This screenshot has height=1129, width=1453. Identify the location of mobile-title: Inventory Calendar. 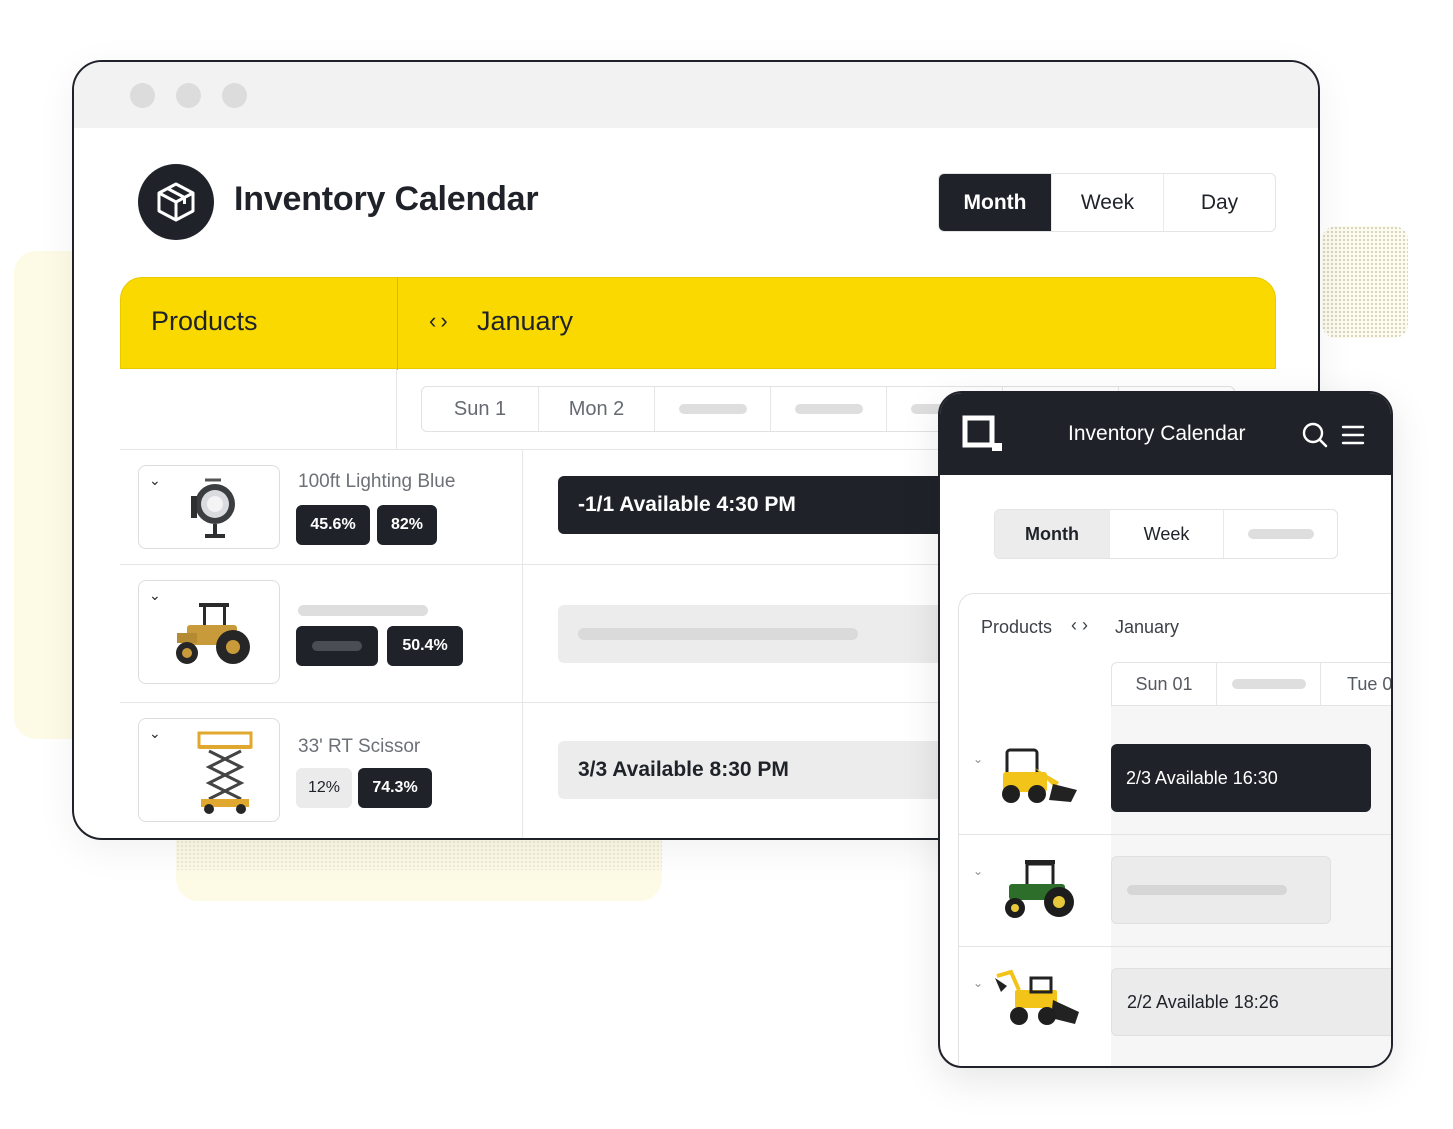
(1157, 433).